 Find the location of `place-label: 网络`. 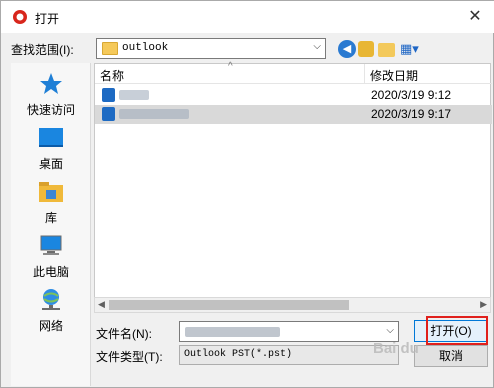

place-label: 网络 is located at coordinates (50, 326).